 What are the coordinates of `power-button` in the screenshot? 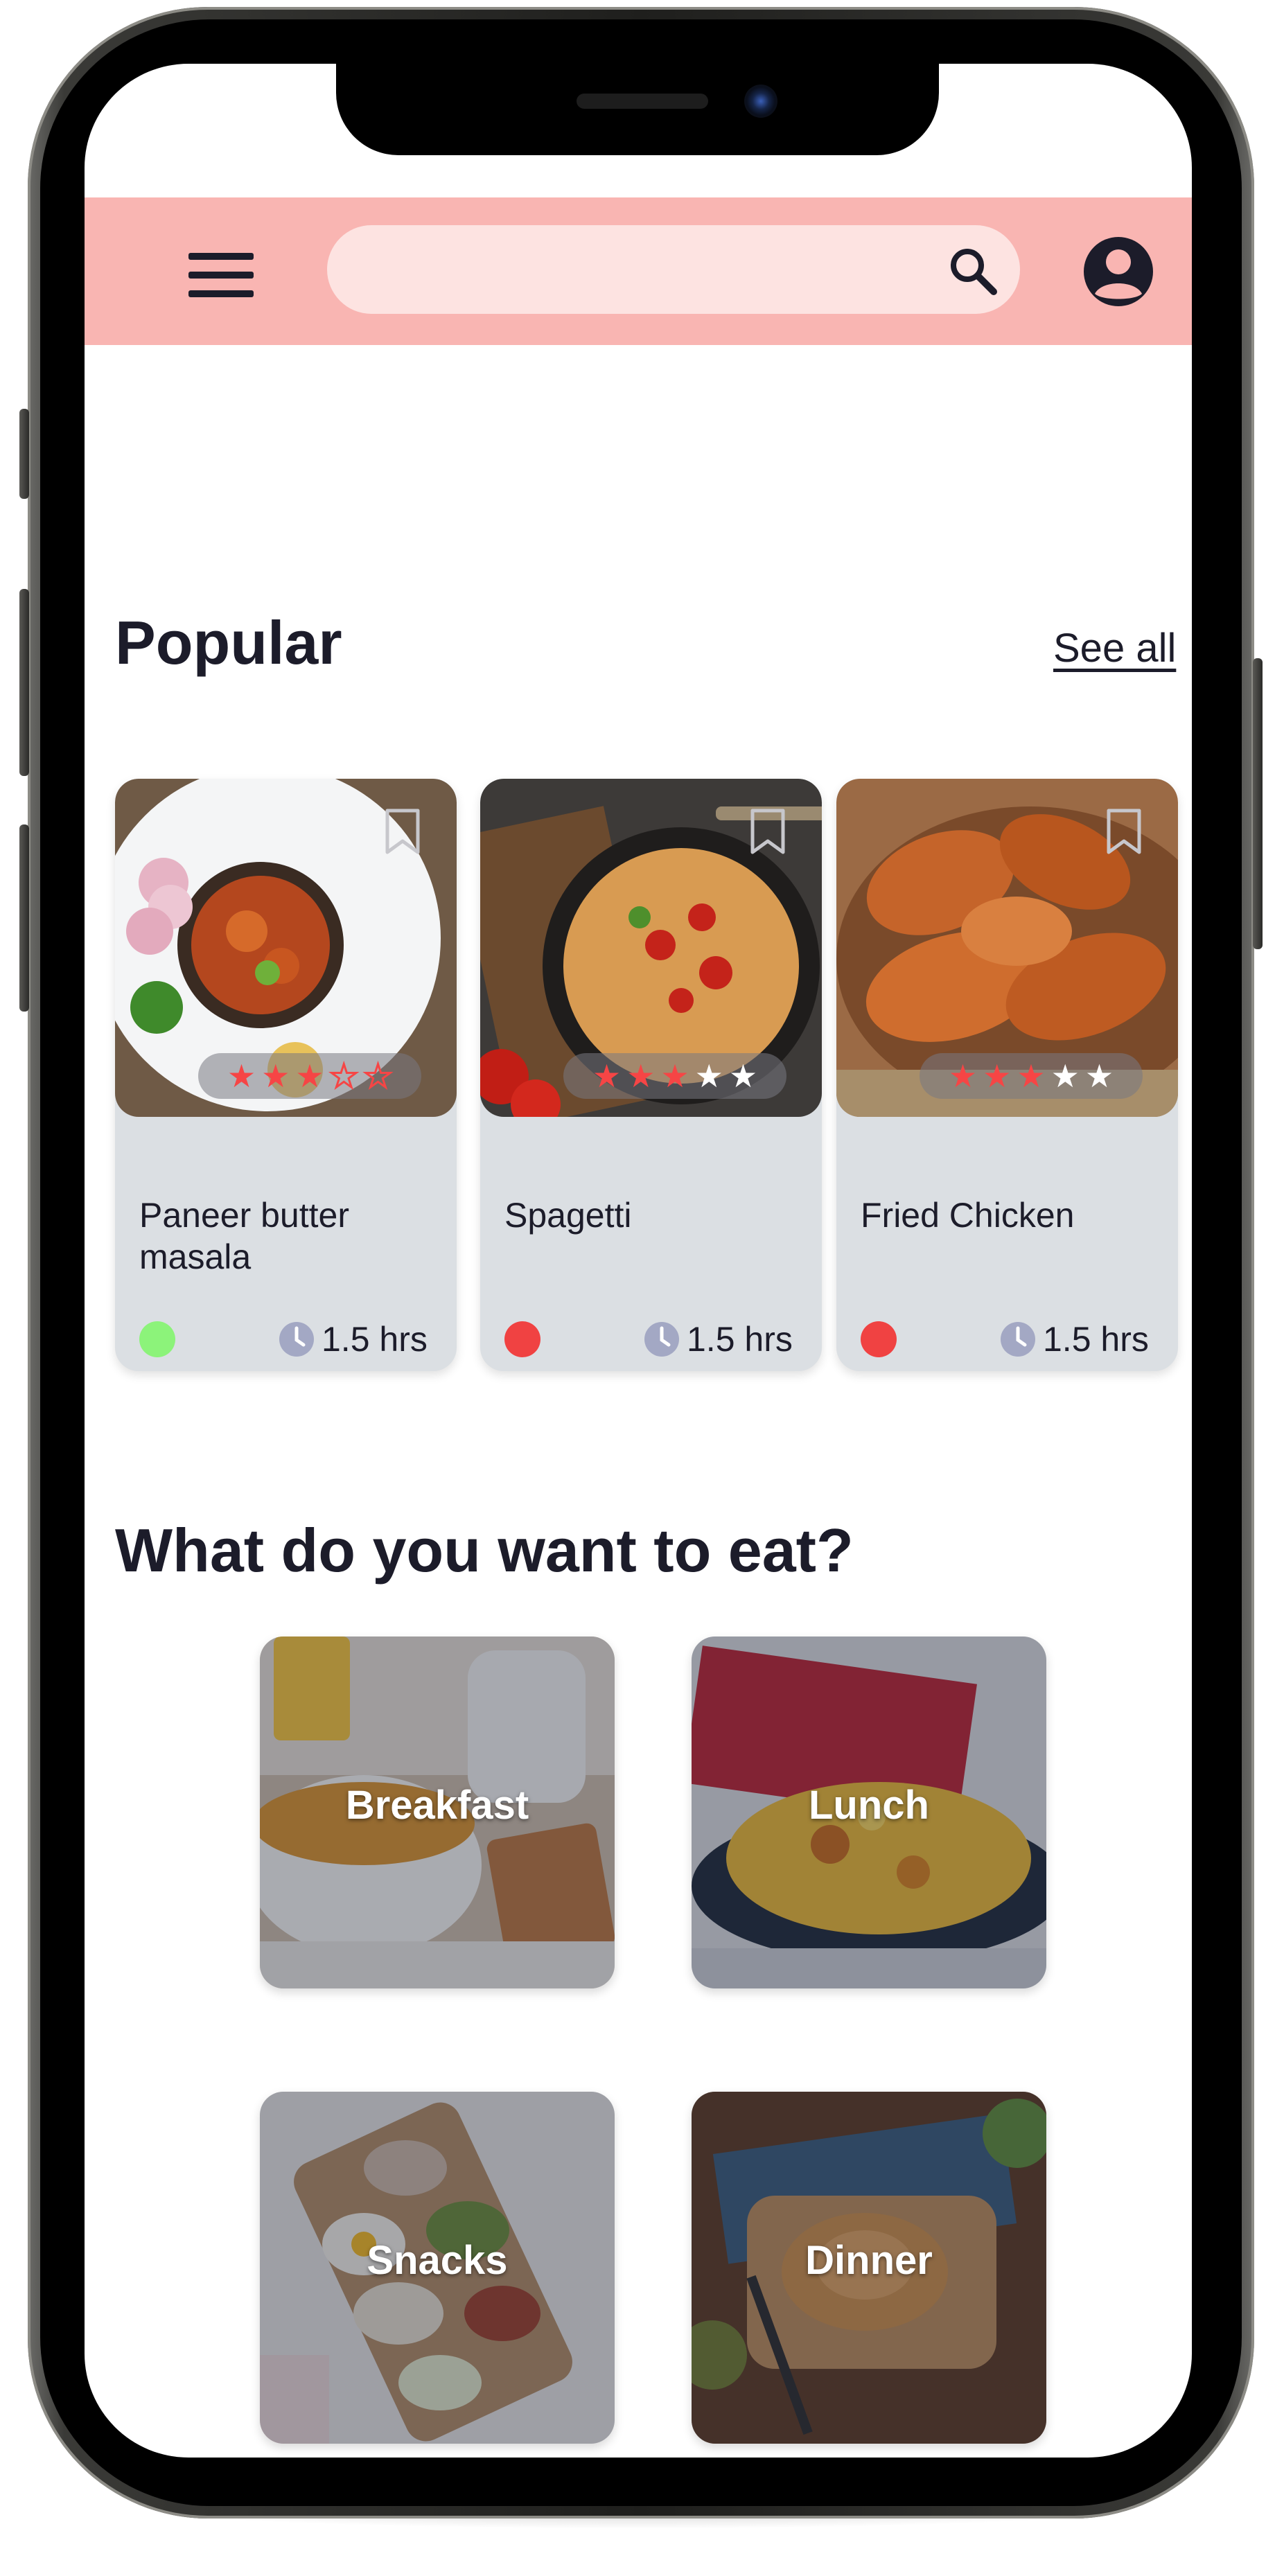 It's located at (1258, 804).